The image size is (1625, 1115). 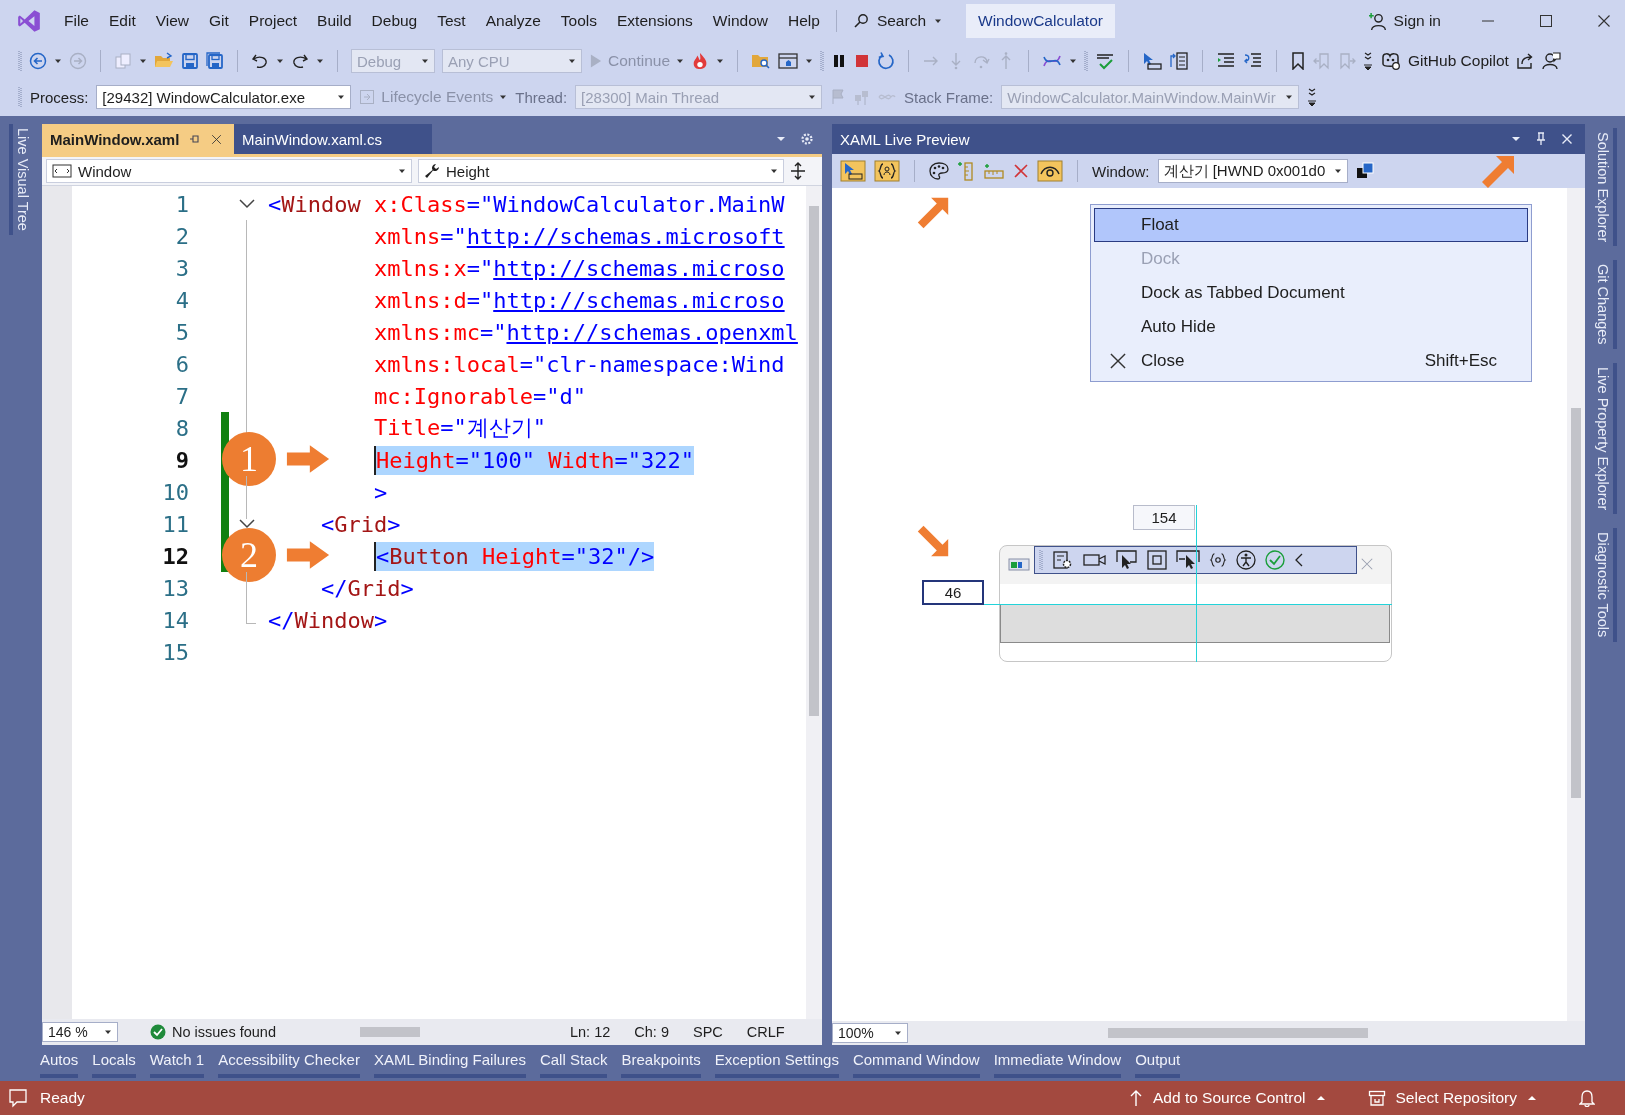 What do you see at coordinates (190, 61) in the screenshot?
I see `save-icon` at bounding box center [190, 61].